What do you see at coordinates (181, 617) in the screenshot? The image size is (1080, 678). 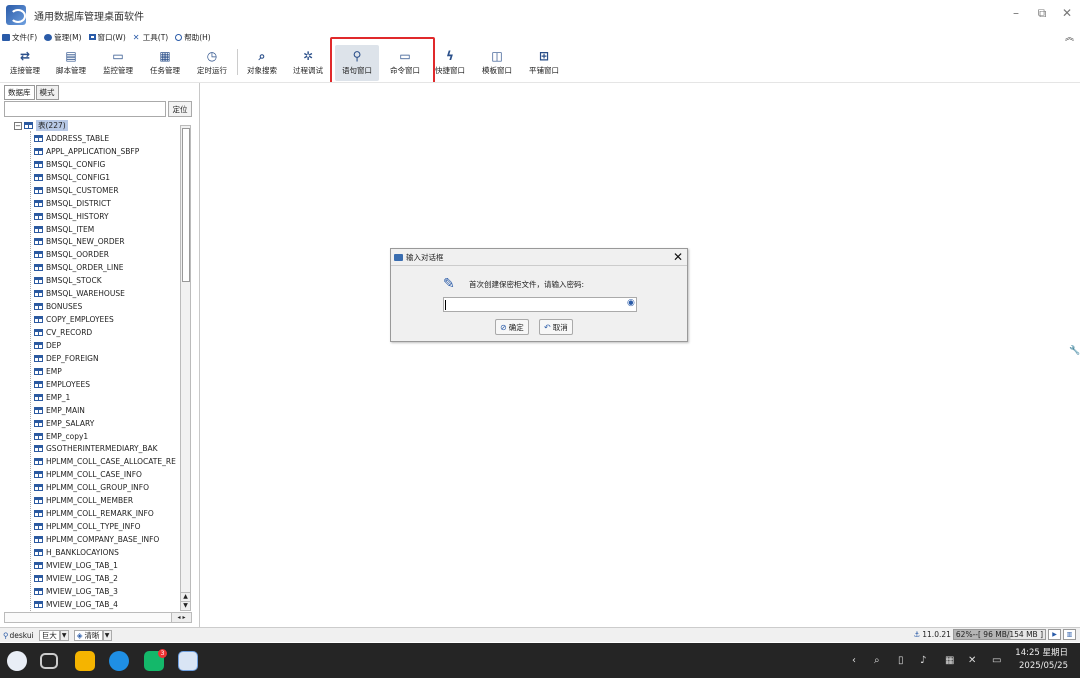 I see `scroll-horizontal-arrows-icon: ◂ ▸` at bounding box center [181, 617].